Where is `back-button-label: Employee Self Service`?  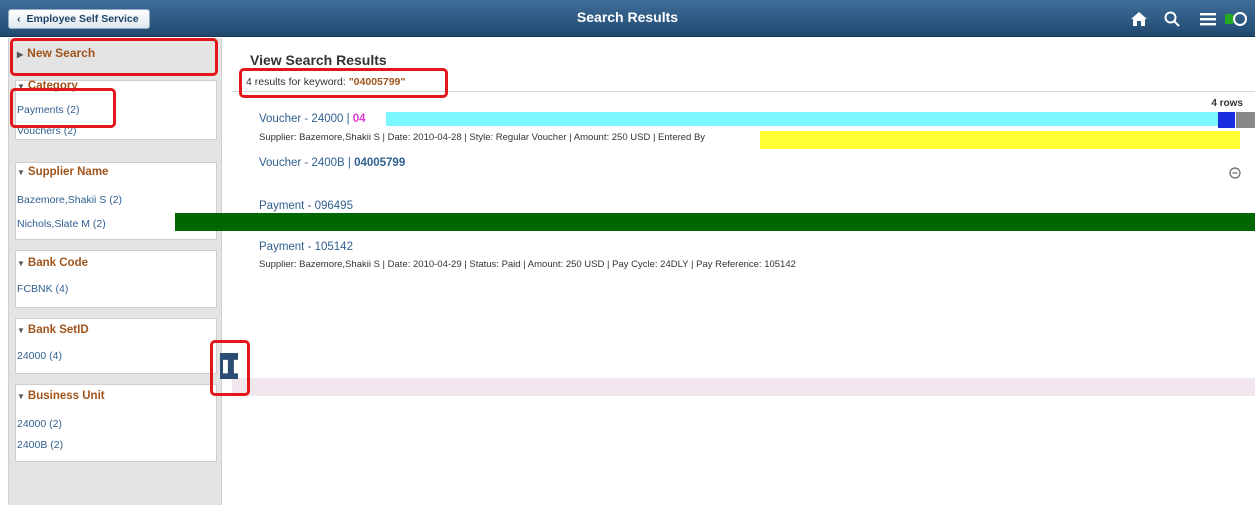 back-button-label: Employee Self Service is located at coordinates (82, 19).